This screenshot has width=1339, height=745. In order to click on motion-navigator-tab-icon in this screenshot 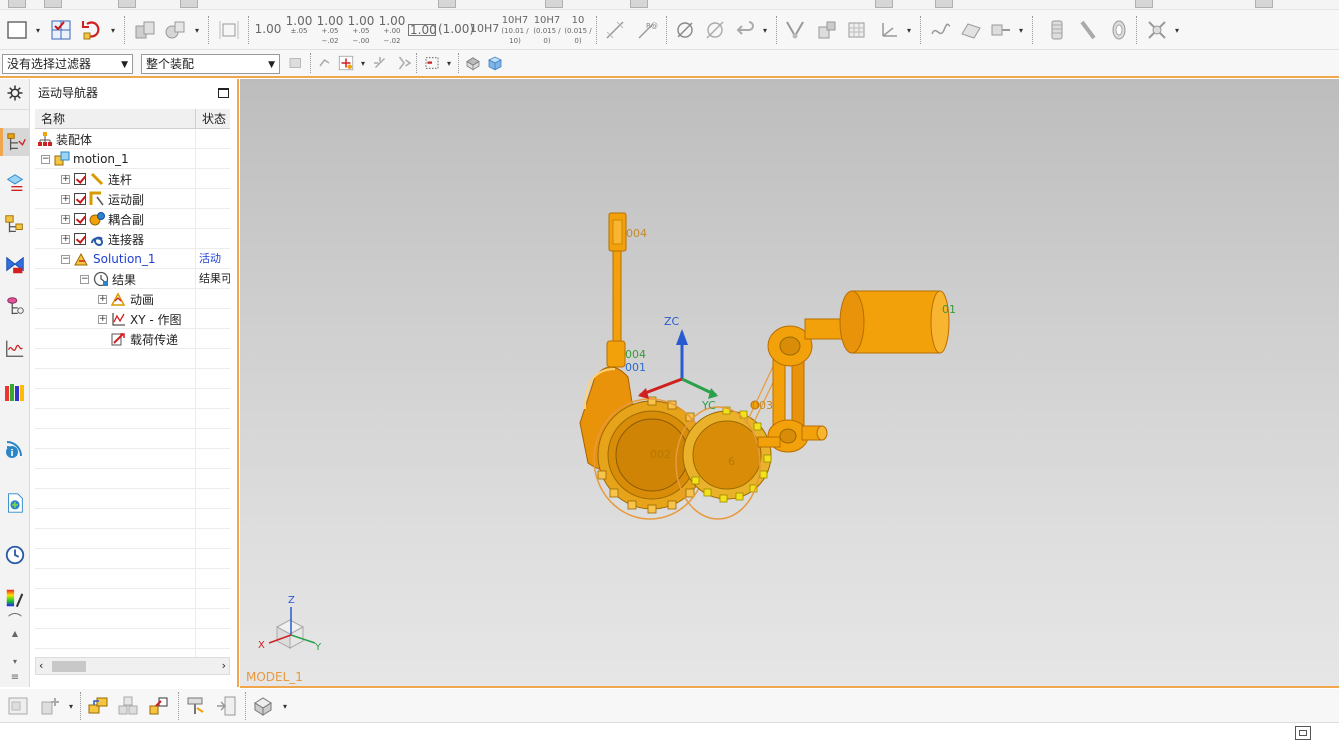, I will do `click(15, 142)`.